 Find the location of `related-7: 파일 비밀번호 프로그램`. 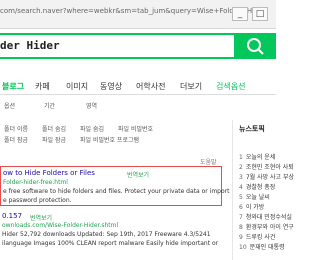

related-7: 파일 비밀번호 프로그램 is located at coordinates (109, 139).